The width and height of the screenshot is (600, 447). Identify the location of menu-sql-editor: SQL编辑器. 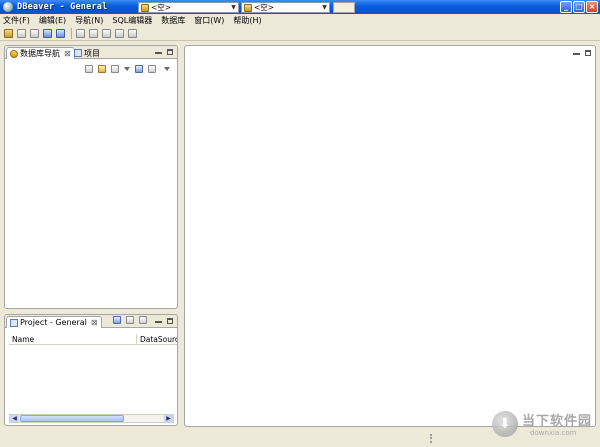
(132, 20).